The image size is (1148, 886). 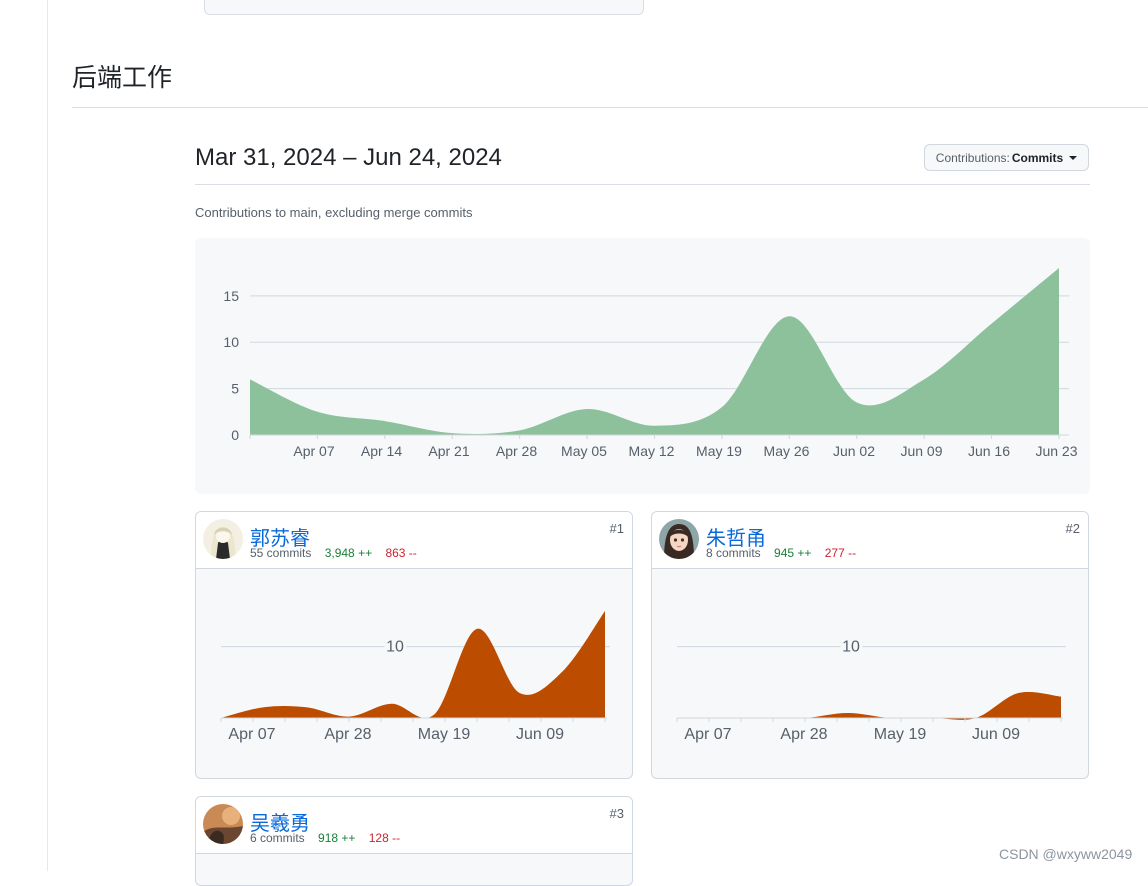 I want to click on contributor-rank: #2, so click(x=1072, y=528).